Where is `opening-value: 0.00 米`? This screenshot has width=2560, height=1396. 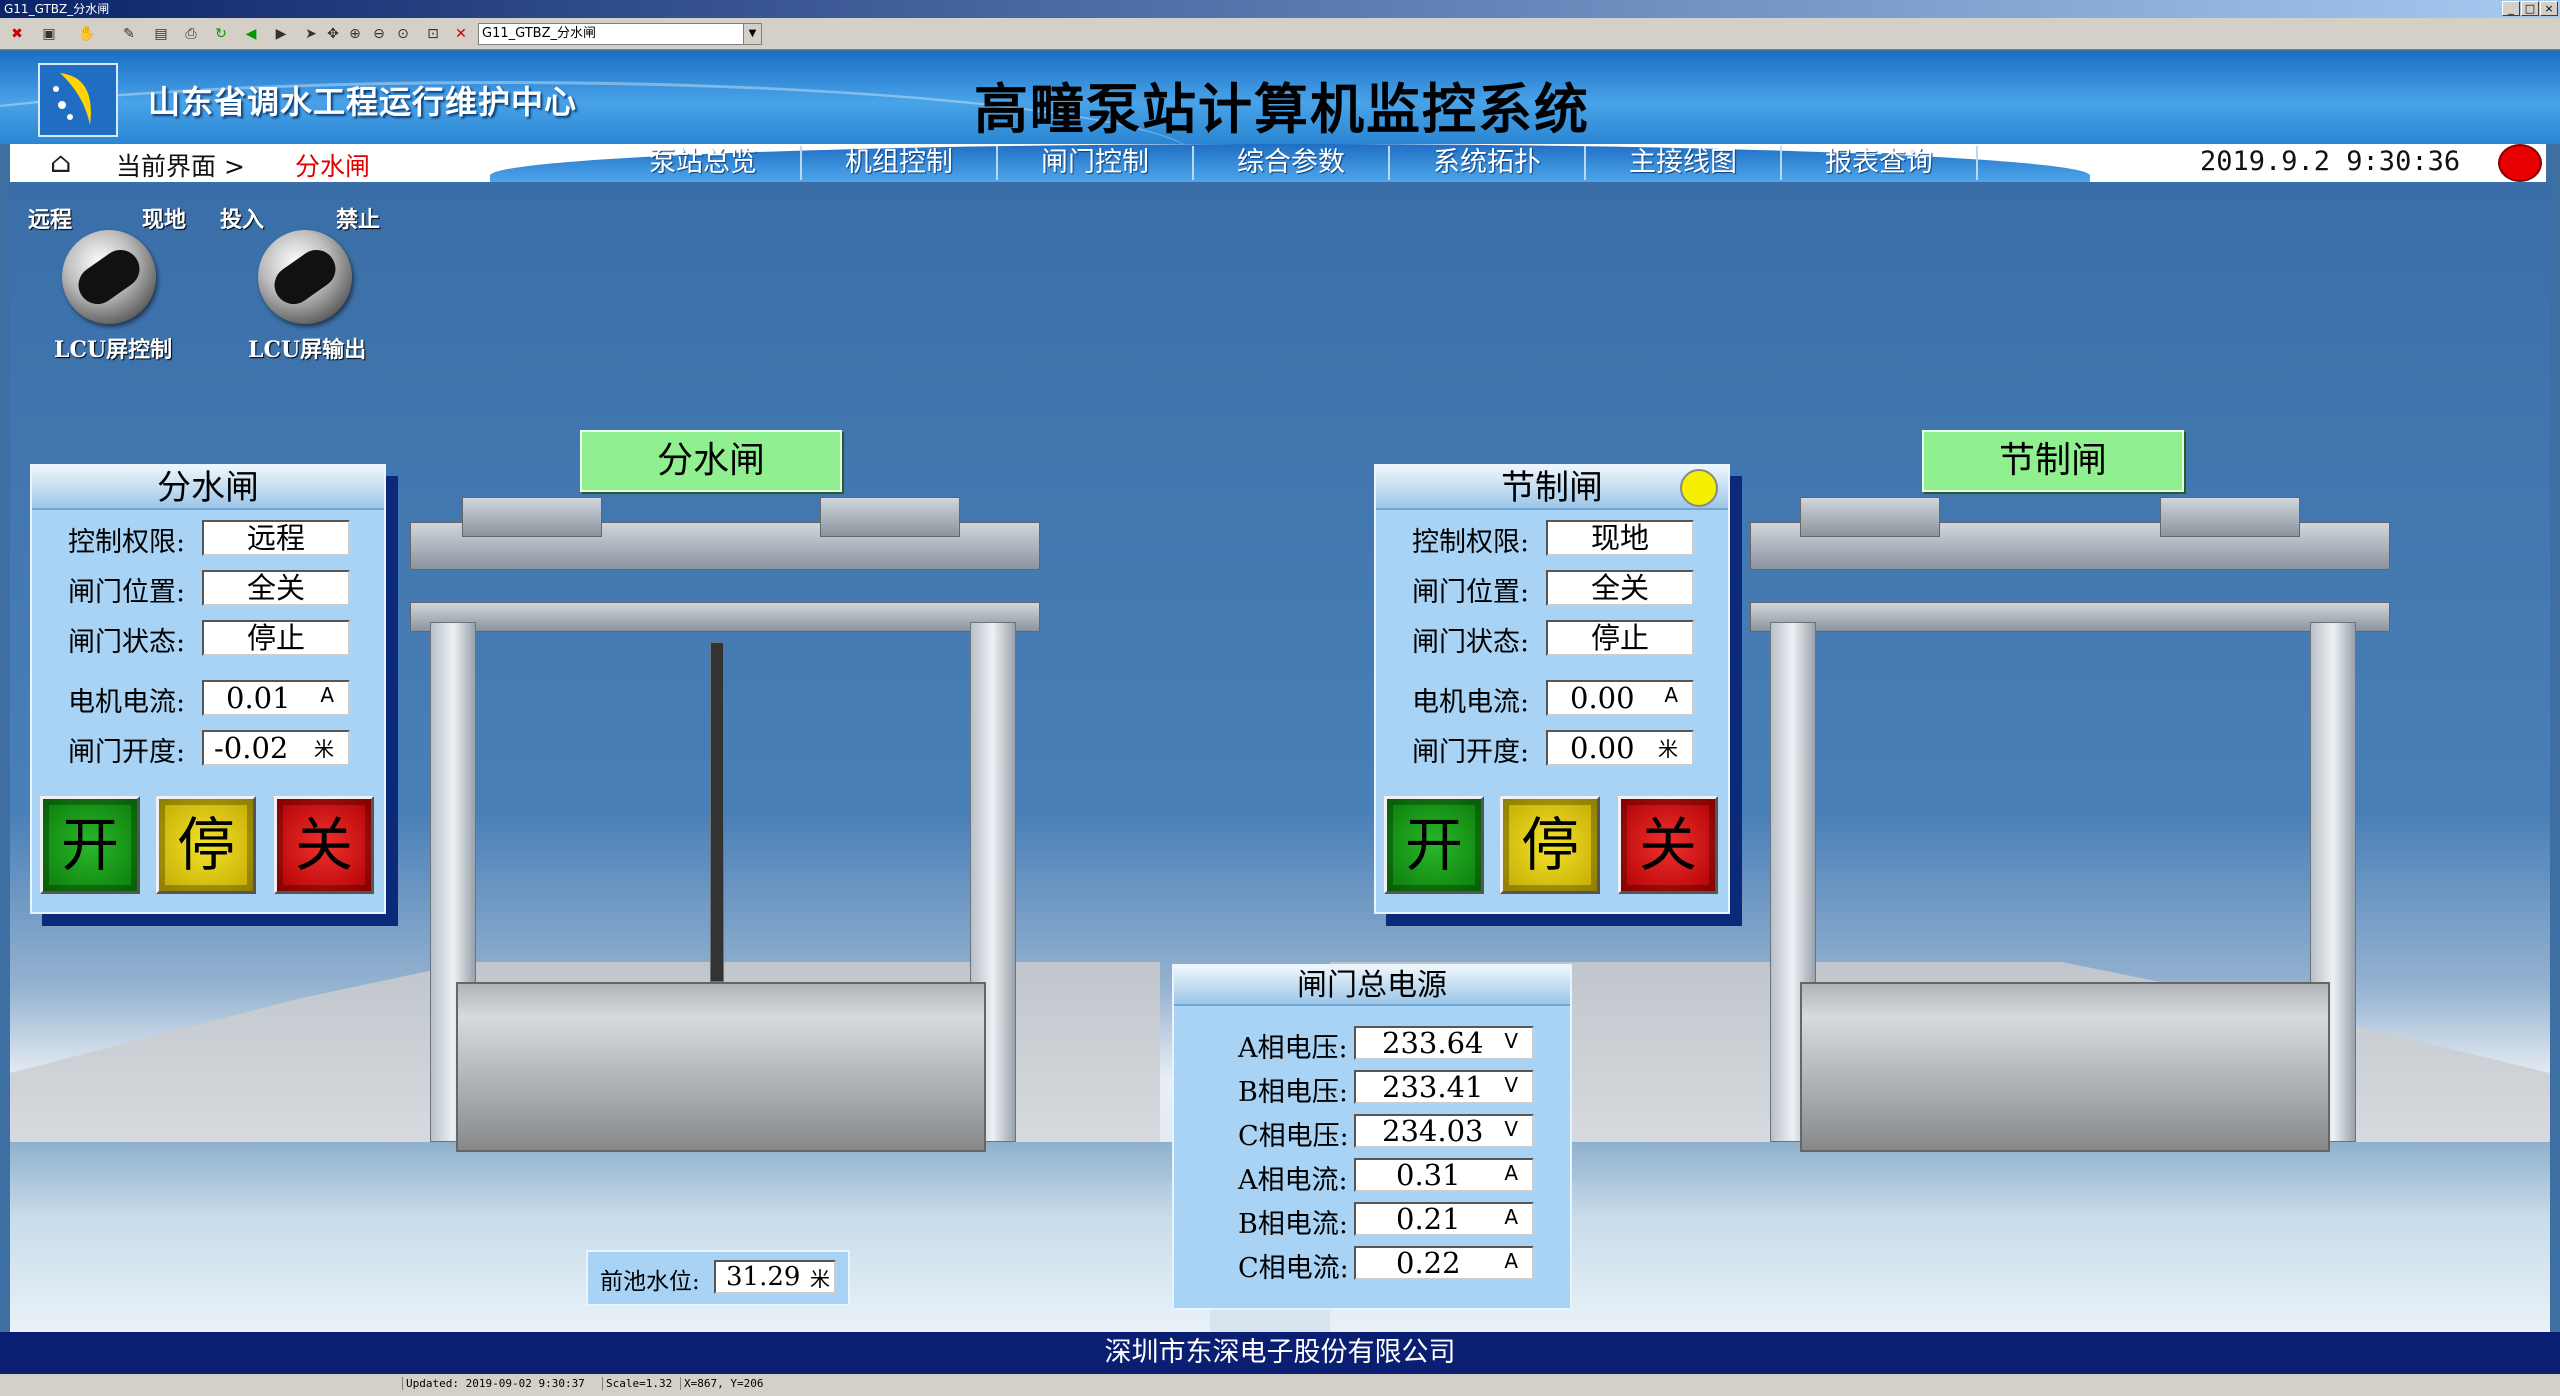 opening-value: 0.00 米 is located at coordinates (1620, 748).